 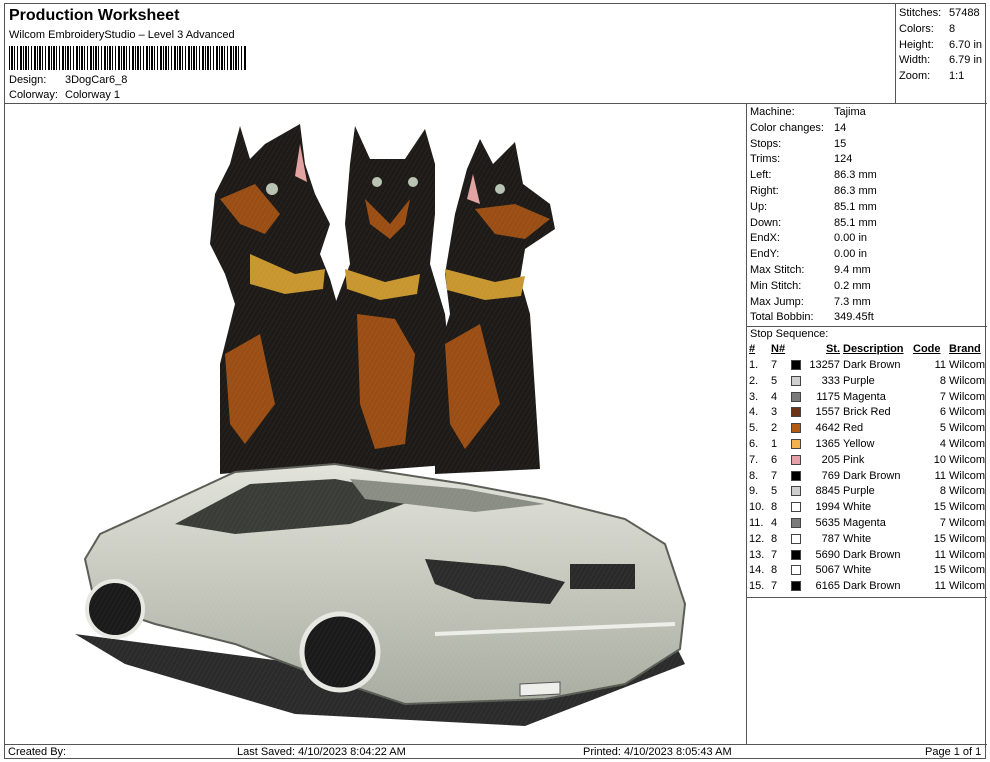 What do you see at coordinates (873, 349) in the screenshot?
I see `col-header-description: Description` at bounding box center [873, 349].